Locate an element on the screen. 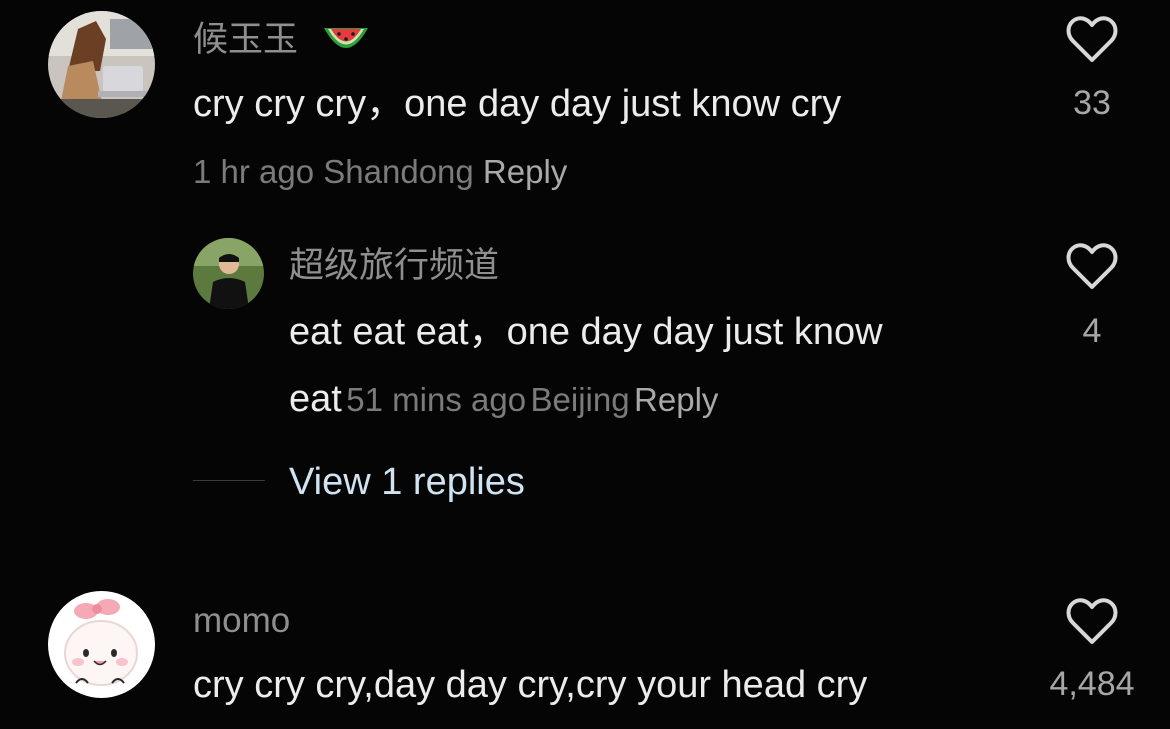 The image size is (1170, 729). reply-text-second-line: eat 51 mins ago Beijing Reply is located at coordinates (503, 399).